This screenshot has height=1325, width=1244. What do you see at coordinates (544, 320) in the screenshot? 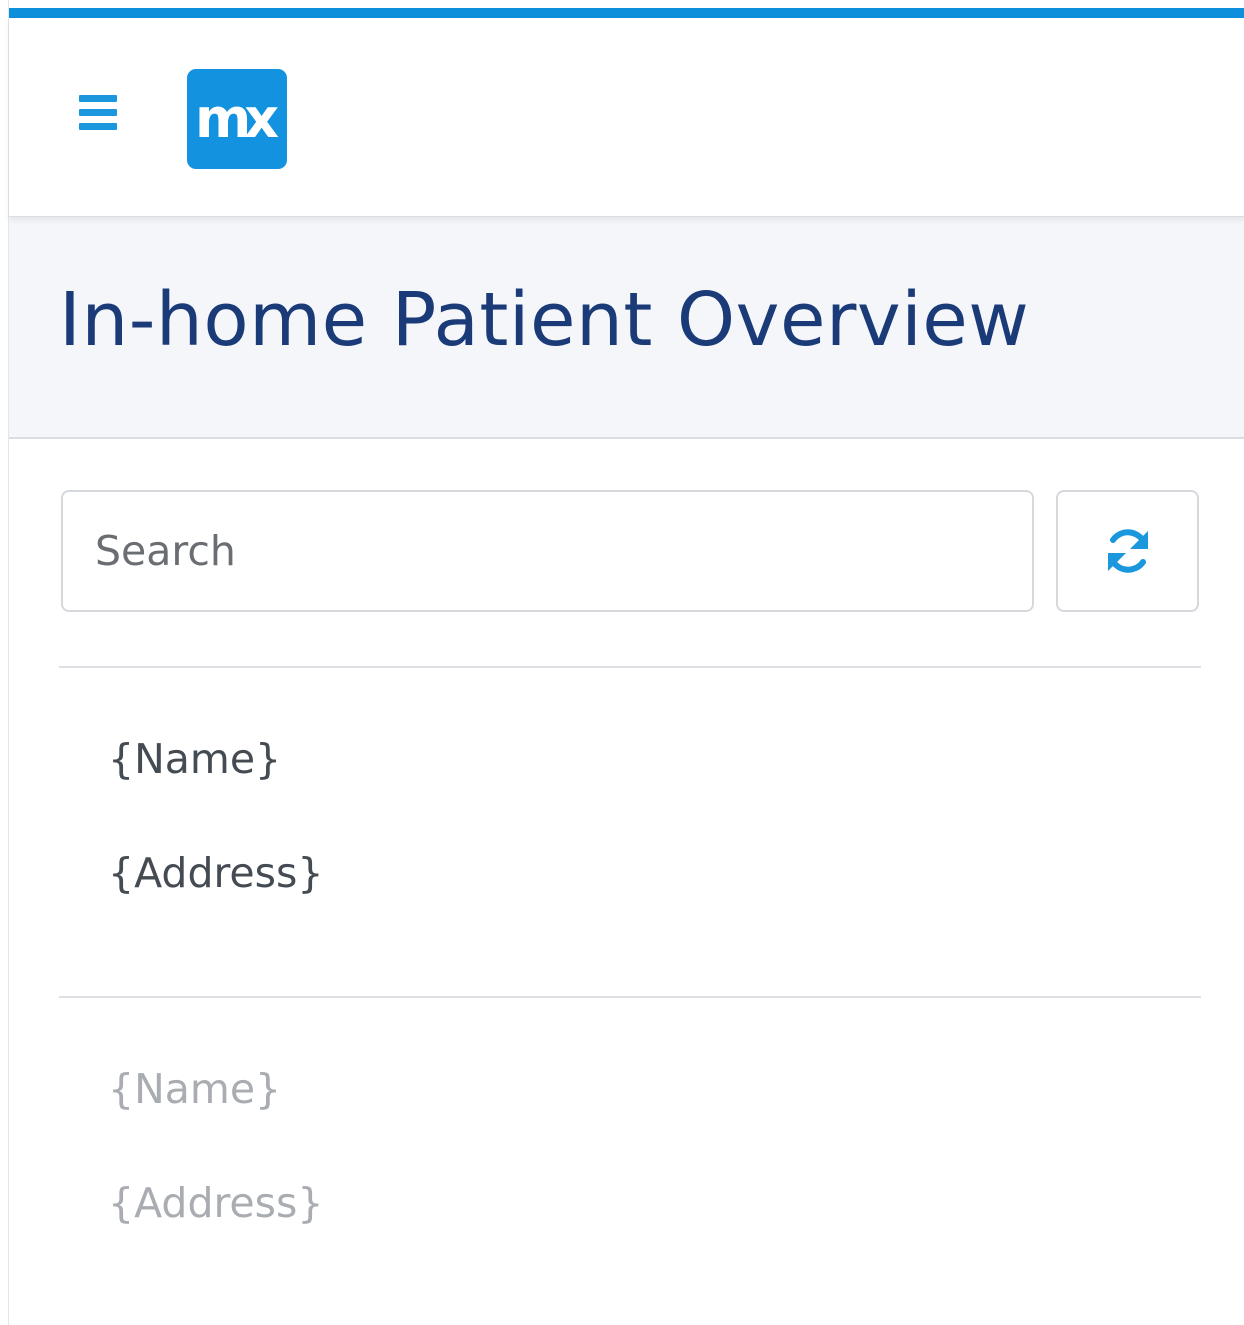
I see `page-title: In-home Patient Overview` at bounding box center [544, 320].